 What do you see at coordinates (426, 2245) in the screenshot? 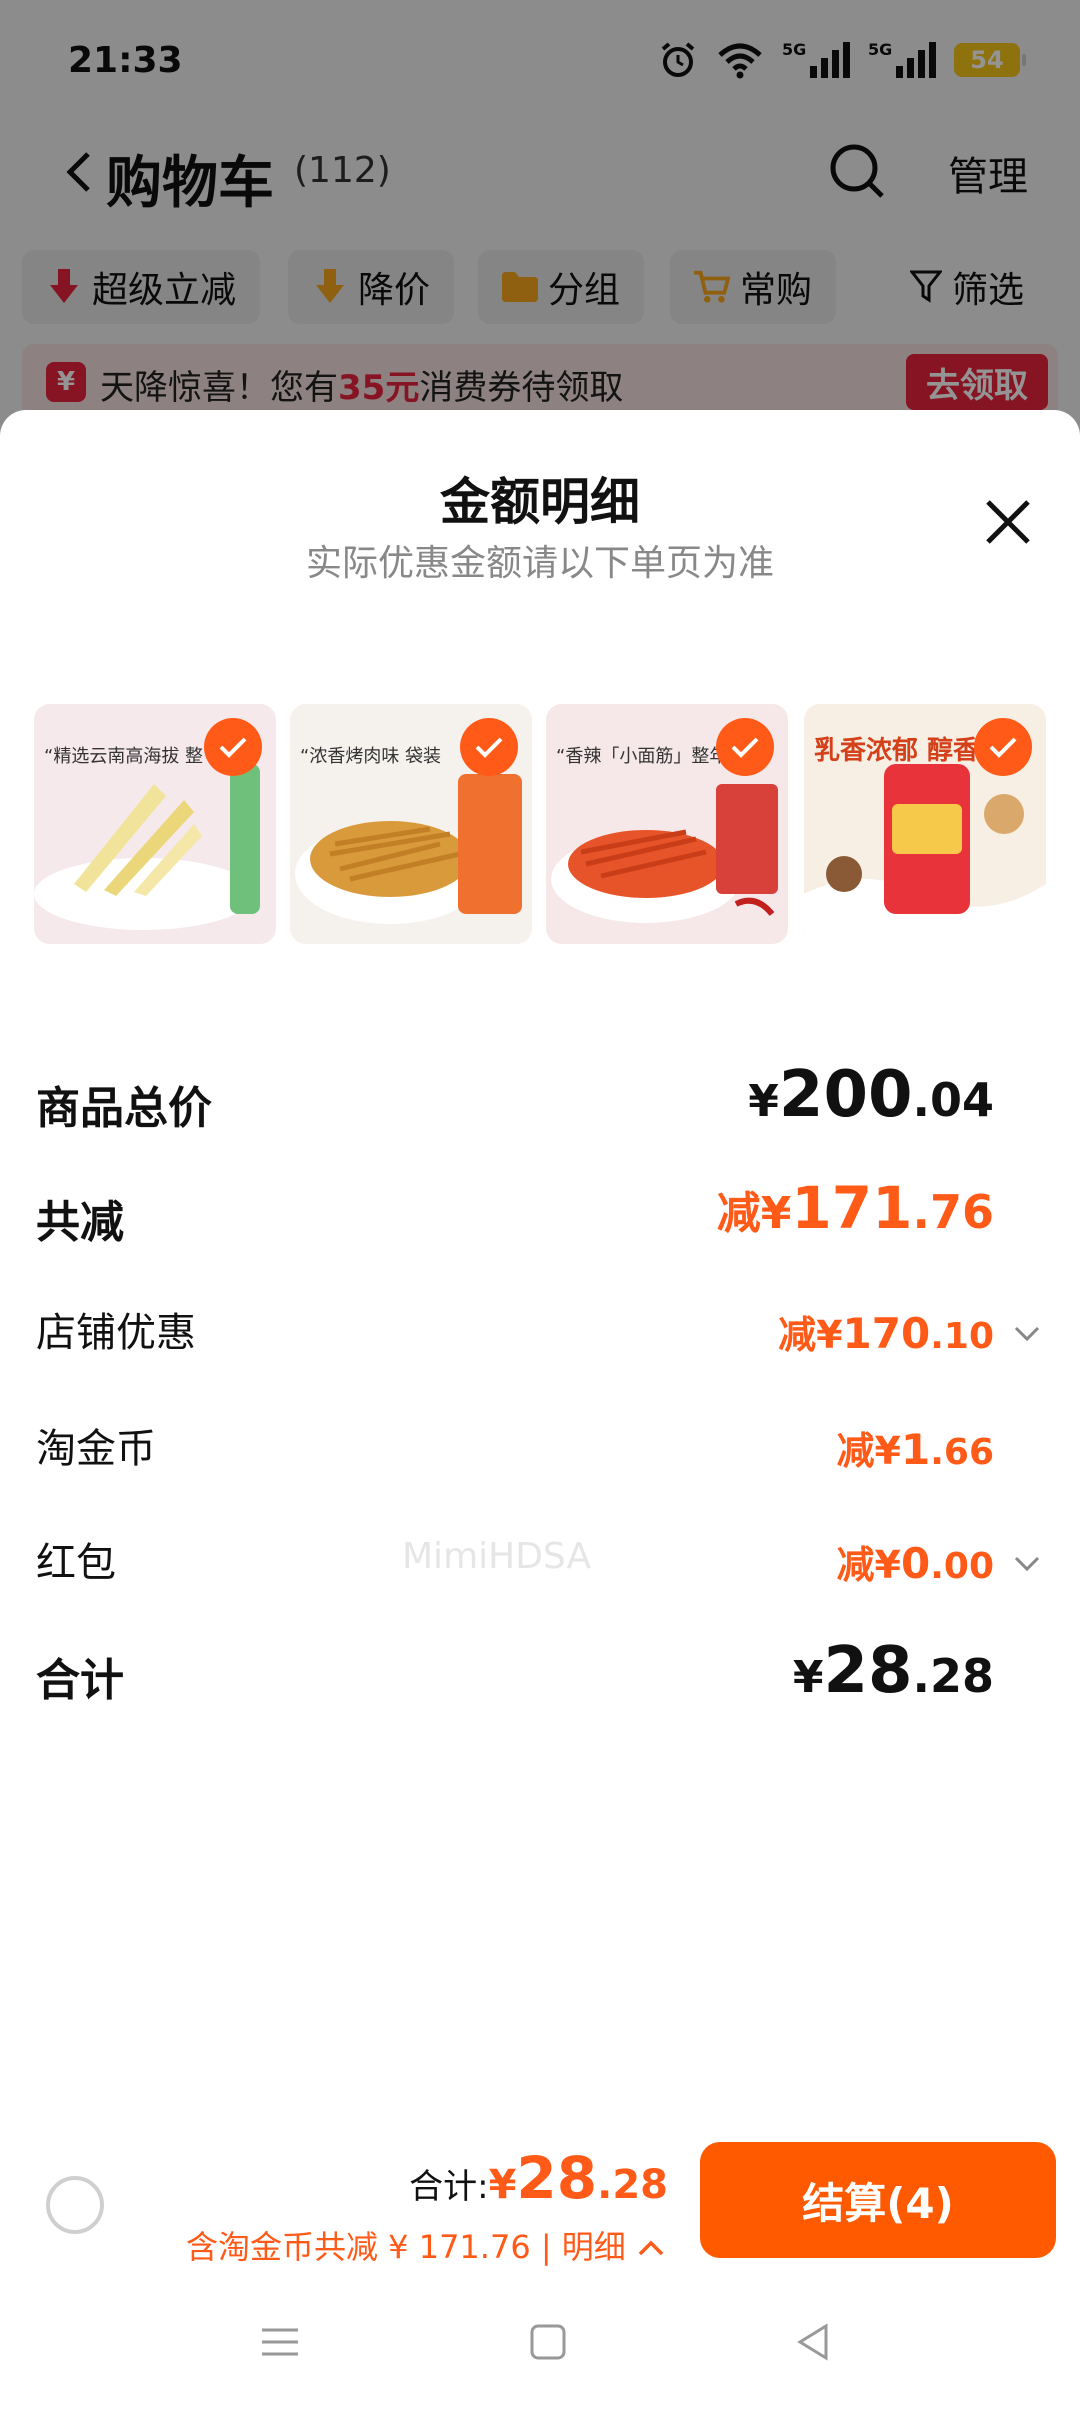
I see `discount-detail-toggle: 含淘金币共减 ¥ 171.76 | 明细` at bounding box center [426, 2245].